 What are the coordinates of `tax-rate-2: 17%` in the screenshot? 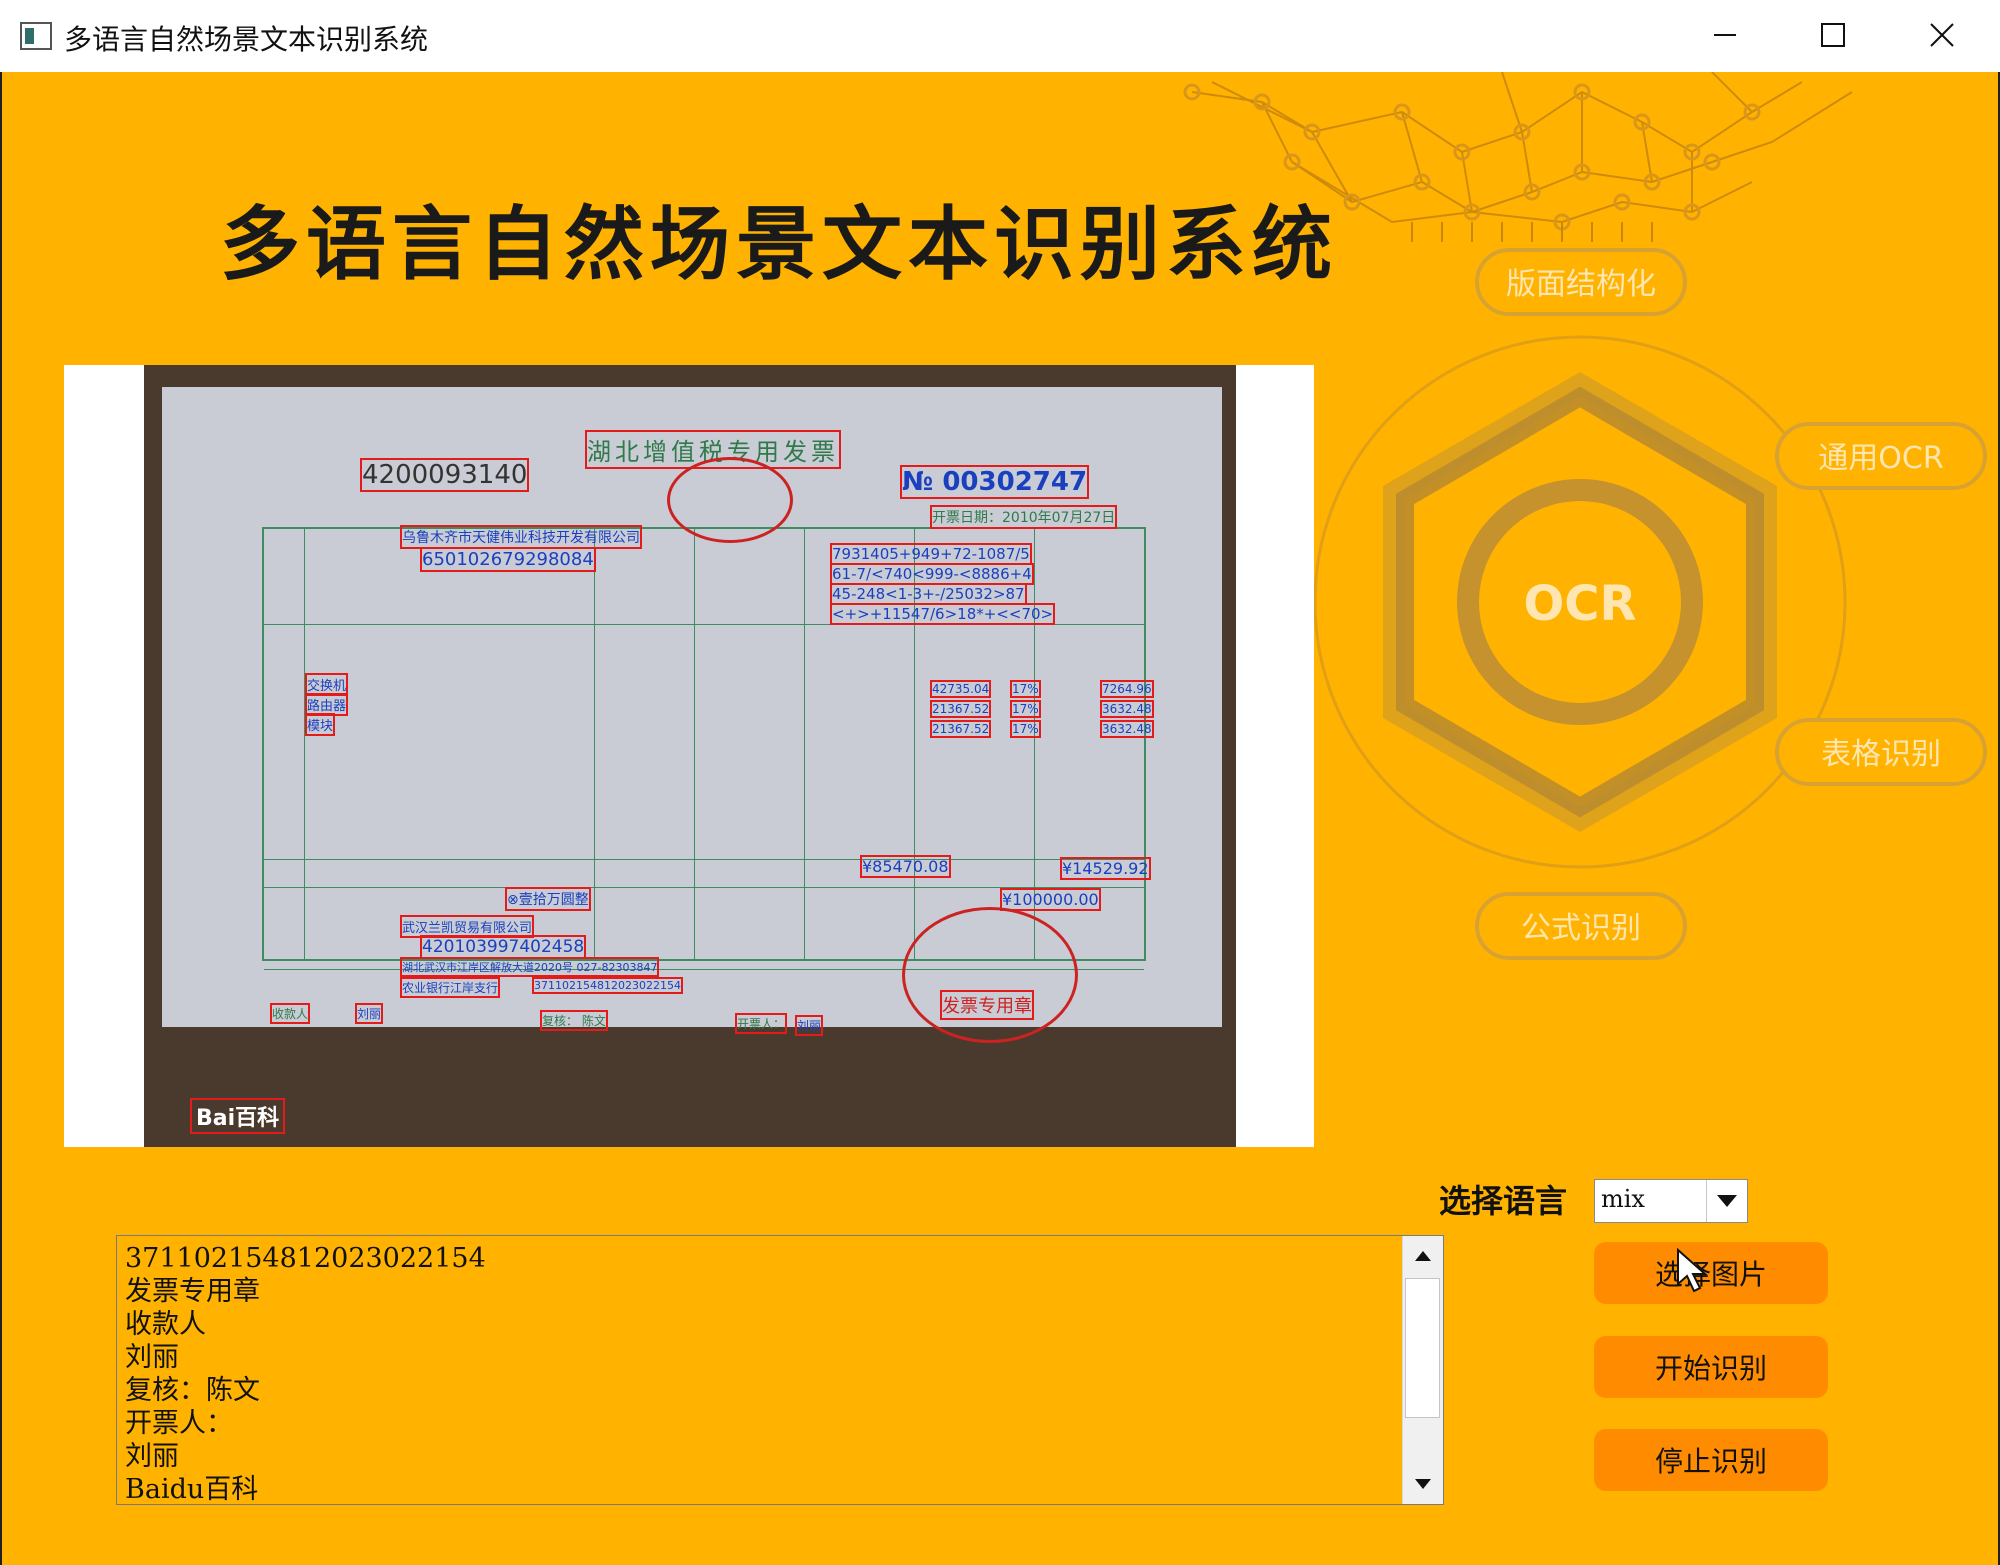 It's located at (1025, 709).